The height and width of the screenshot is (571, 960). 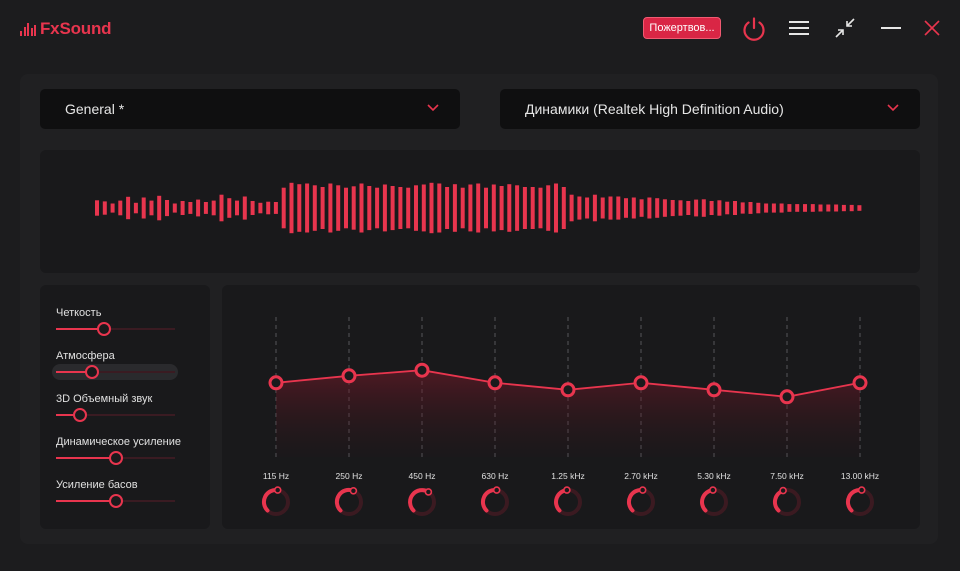 What do you see at coordinates (250, 109) in the screenshot?
I see `preset-dropdown: General *` at bounding box center [250, 109].